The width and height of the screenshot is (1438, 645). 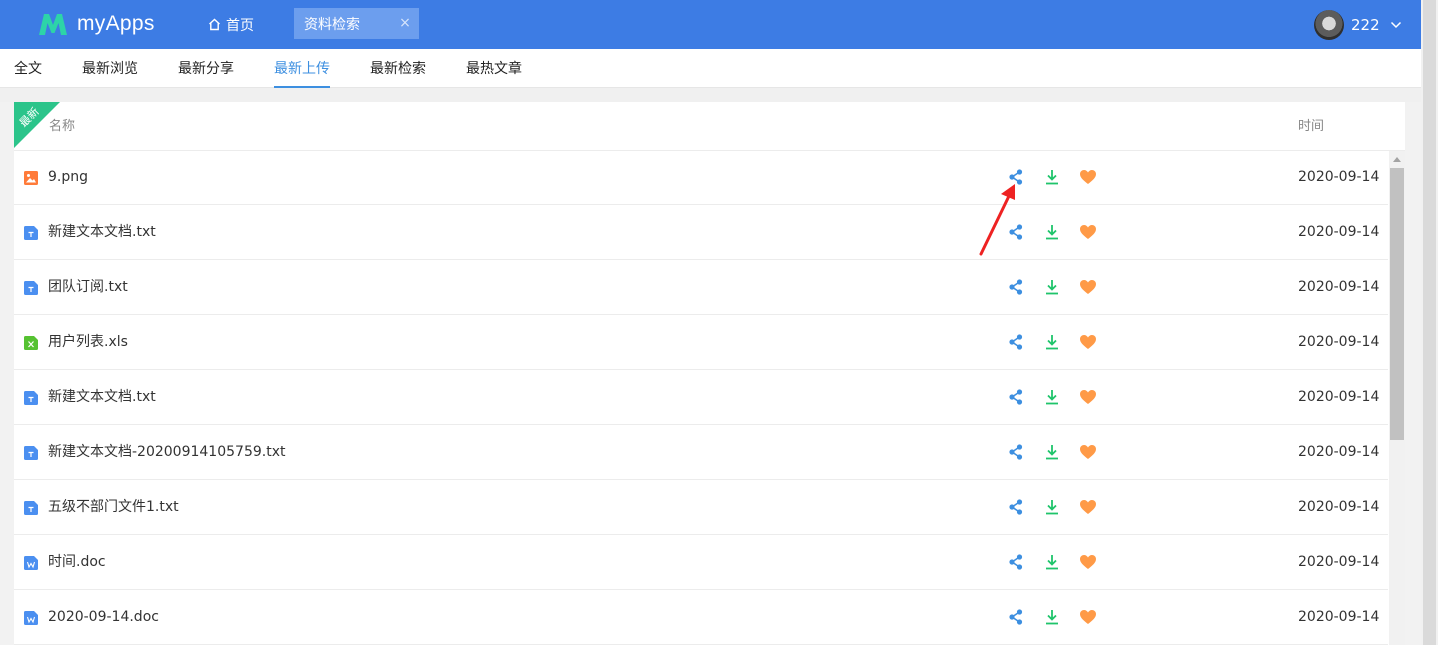 I want to click on table-scrollbar, so click(x=1397, y=398).